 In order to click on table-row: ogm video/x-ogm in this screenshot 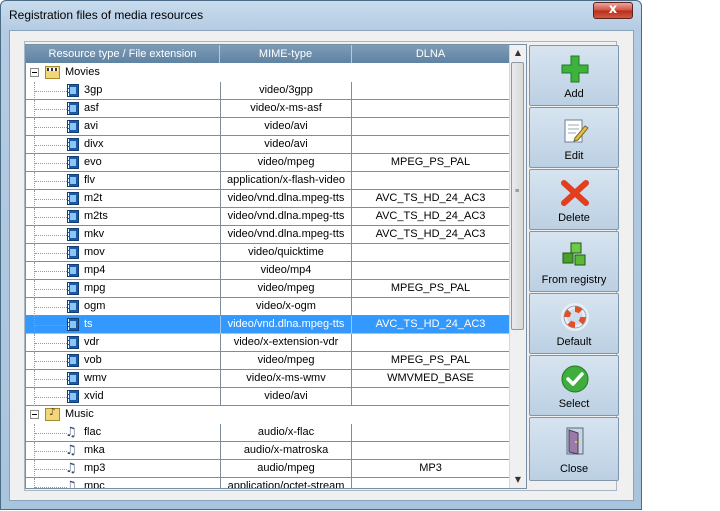, I will do `click(268, 307)`.